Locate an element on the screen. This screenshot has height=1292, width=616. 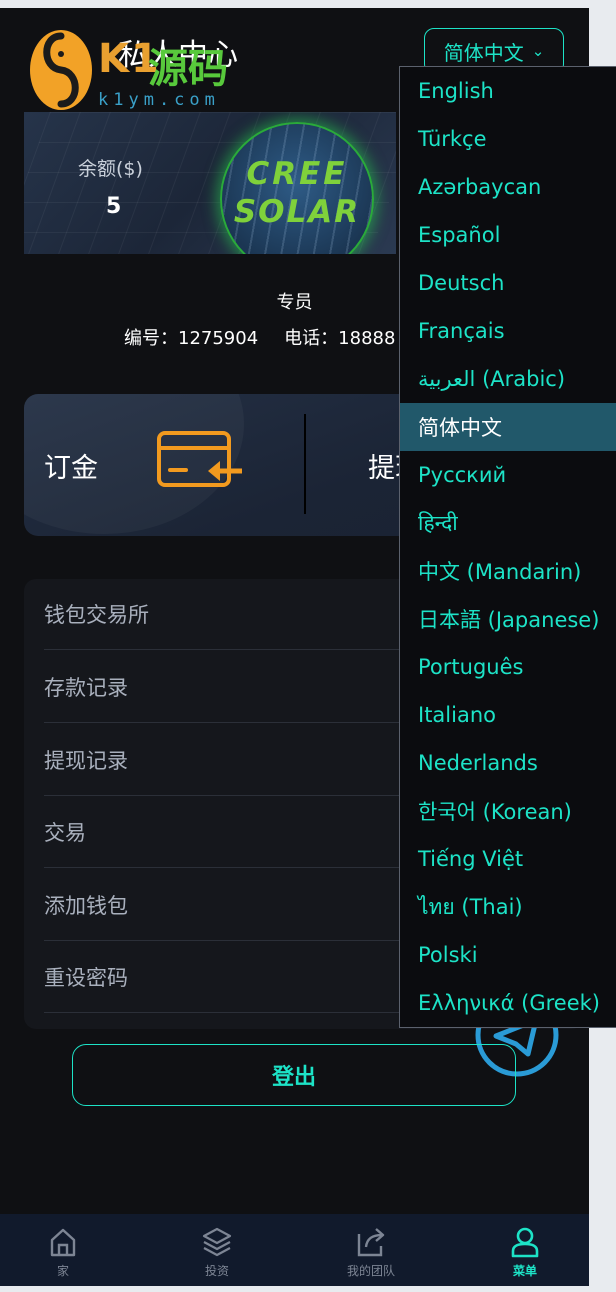
language-option-simplified-chinese: 简体中文 is located at coordinates (508, 427).